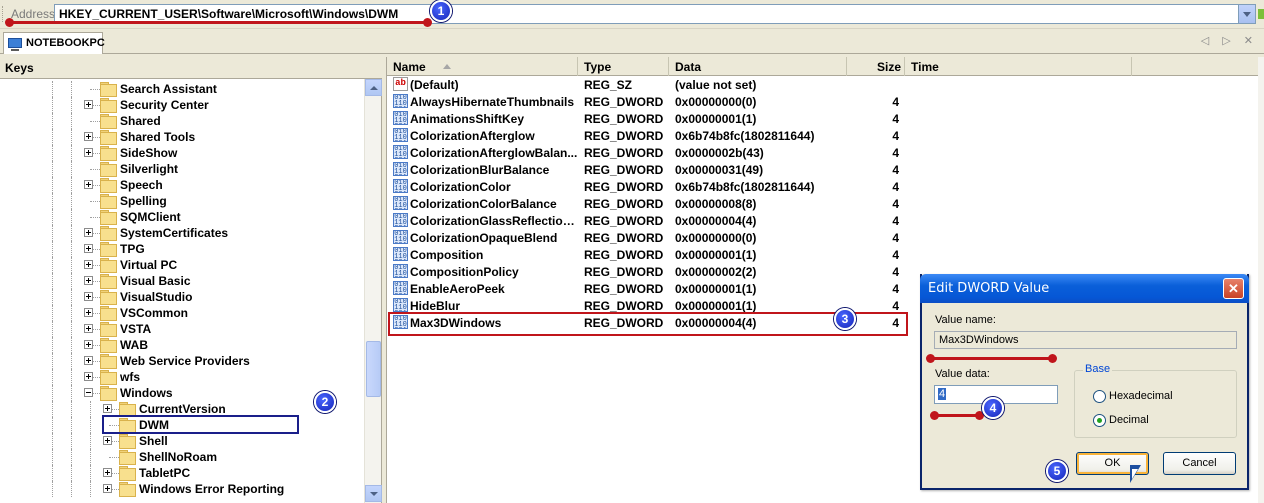 The height and width of the screenshot is (503, 1264). I want to click on tree-item-tpg: TPG, so click(182, 249).